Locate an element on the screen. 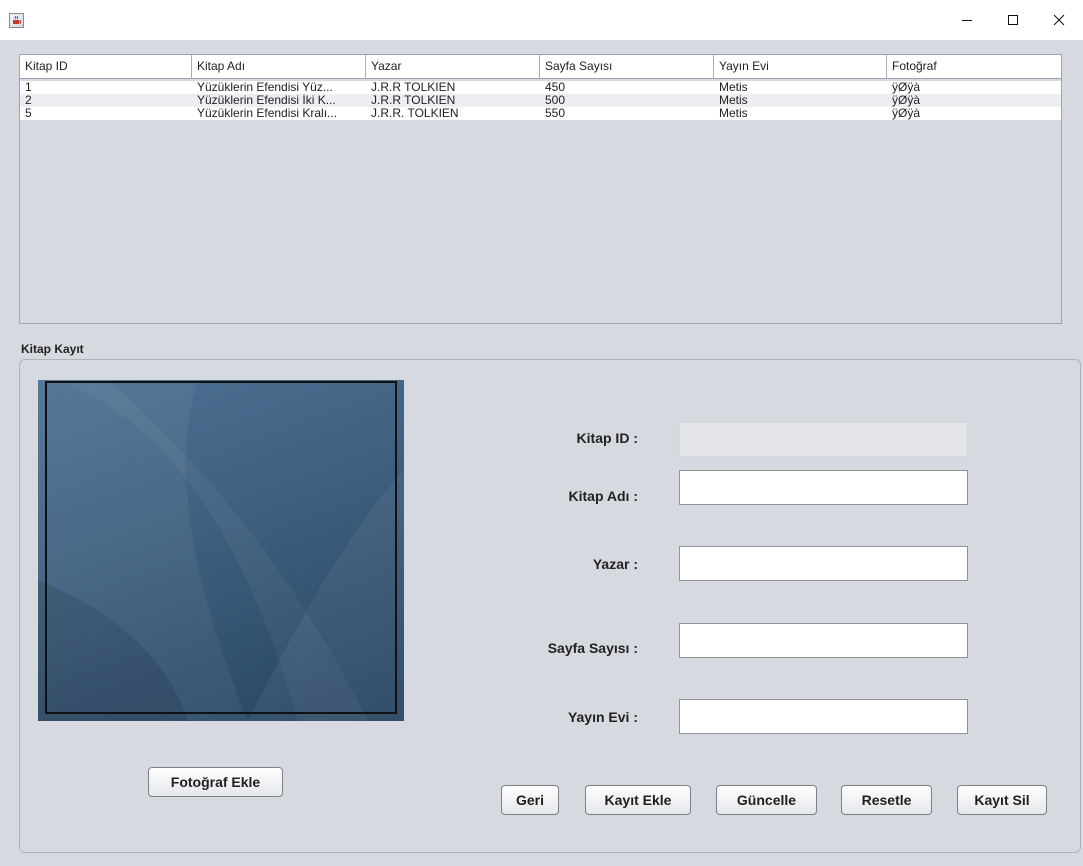 The height and width of the screenshot is (866, 1083). cell-sayfa-sayisi: 550 is located at coordinates (555, 113).